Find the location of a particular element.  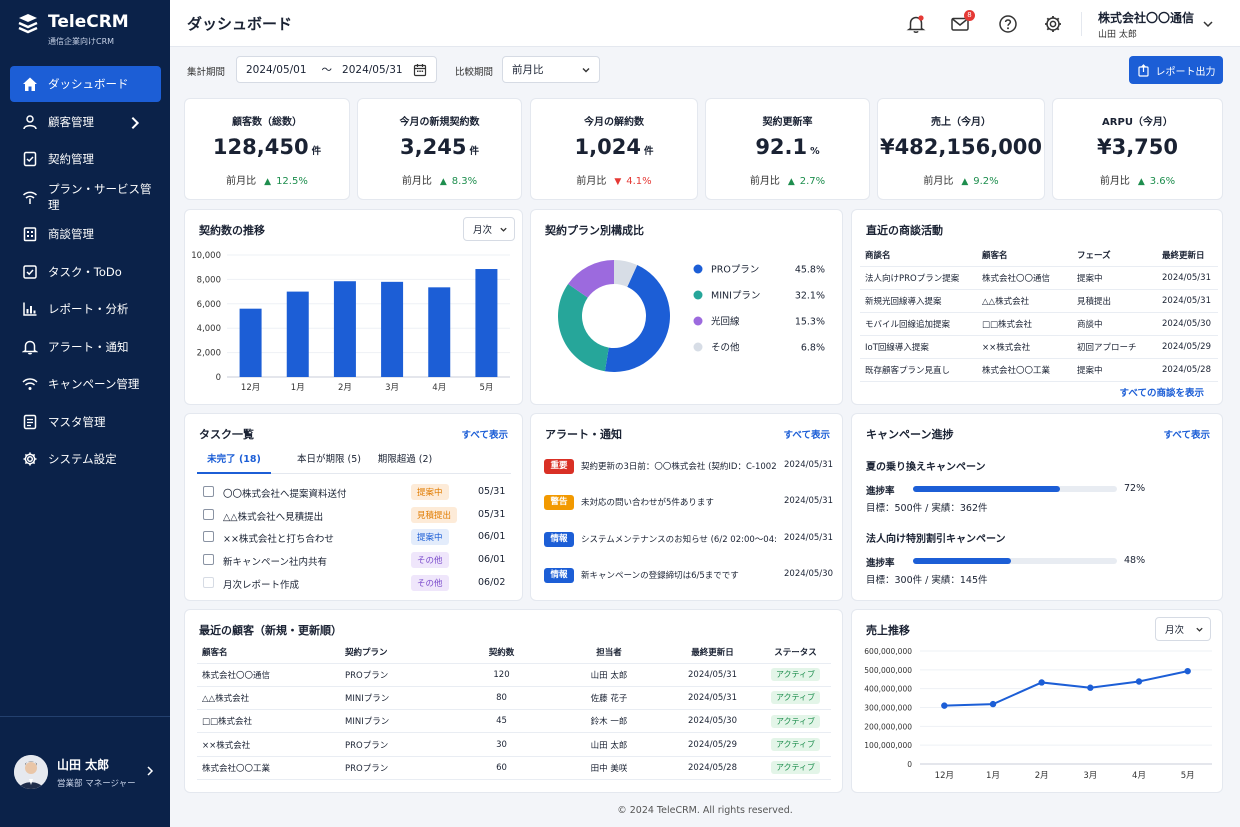

table-row: △△株式会社 MINIプラン 80 佐藤 花子 2024/05/31 アクティブ is located at coordinates (514, 698).